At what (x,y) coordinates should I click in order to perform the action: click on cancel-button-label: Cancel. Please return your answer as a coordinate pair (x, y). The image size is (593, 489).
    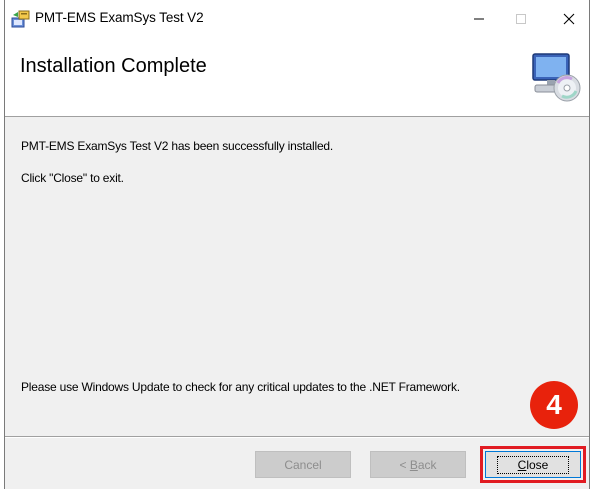
    Looking at the image, I should click on (303, 464).